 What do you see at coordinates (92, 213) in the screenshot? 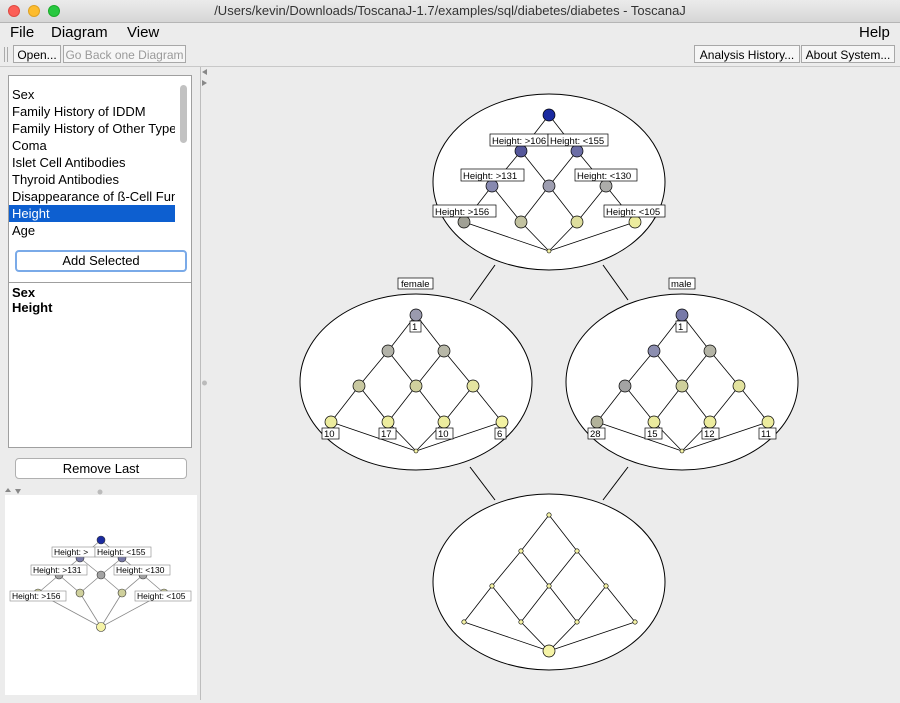
I see `attribute-item-selected: Height` at bounding box center [92, 213].